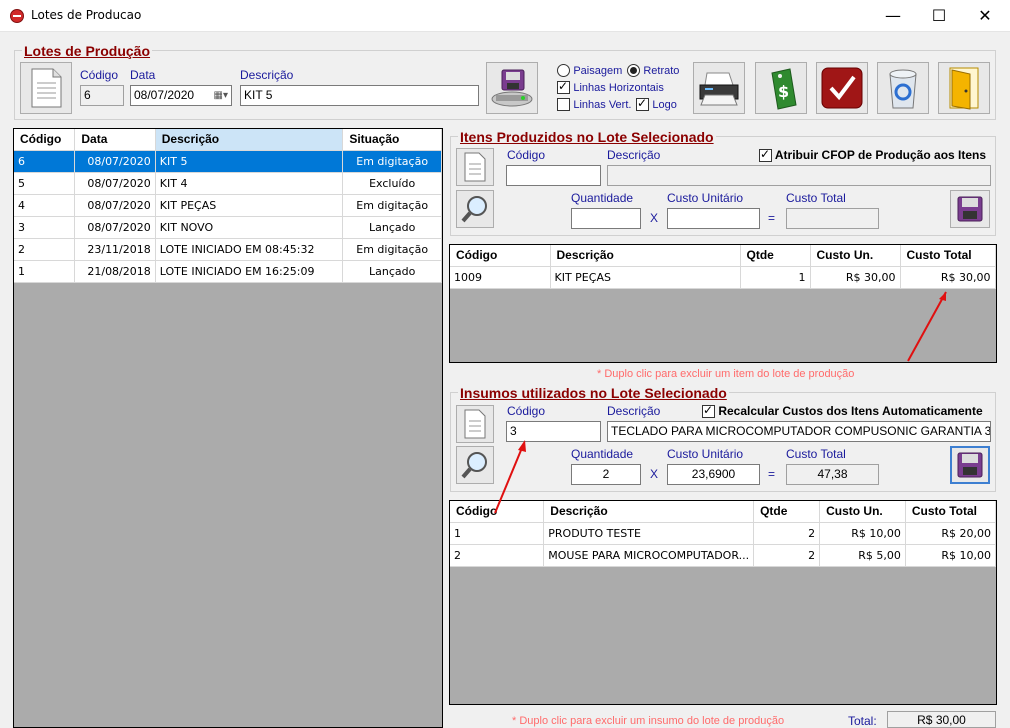 This screenshot has width=1010, height=728. What do you see at coordinates (475, 167) in the screenshot?
I see `new-item-button` at bounding box center [475, 167].